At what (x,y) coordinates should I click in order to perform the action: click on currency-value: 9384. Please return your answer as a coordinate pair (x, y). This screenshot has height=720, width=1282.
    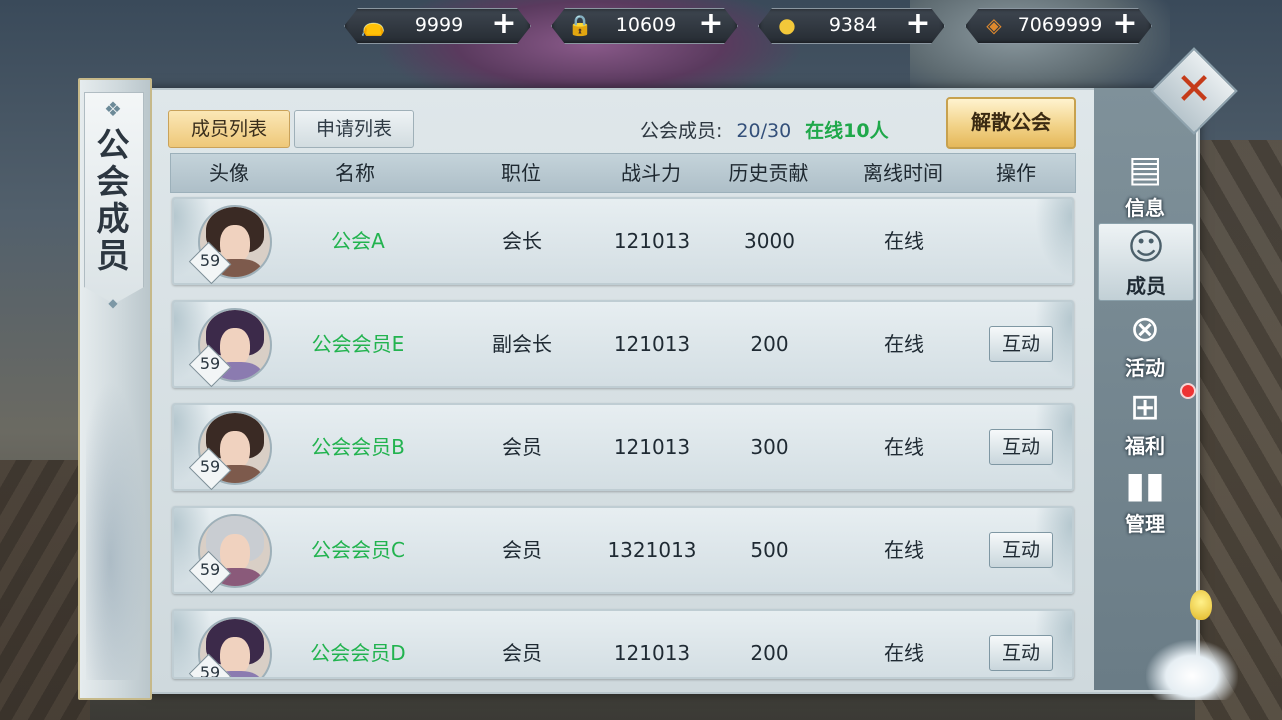
    Looking at the image, I should click on (853, 25).